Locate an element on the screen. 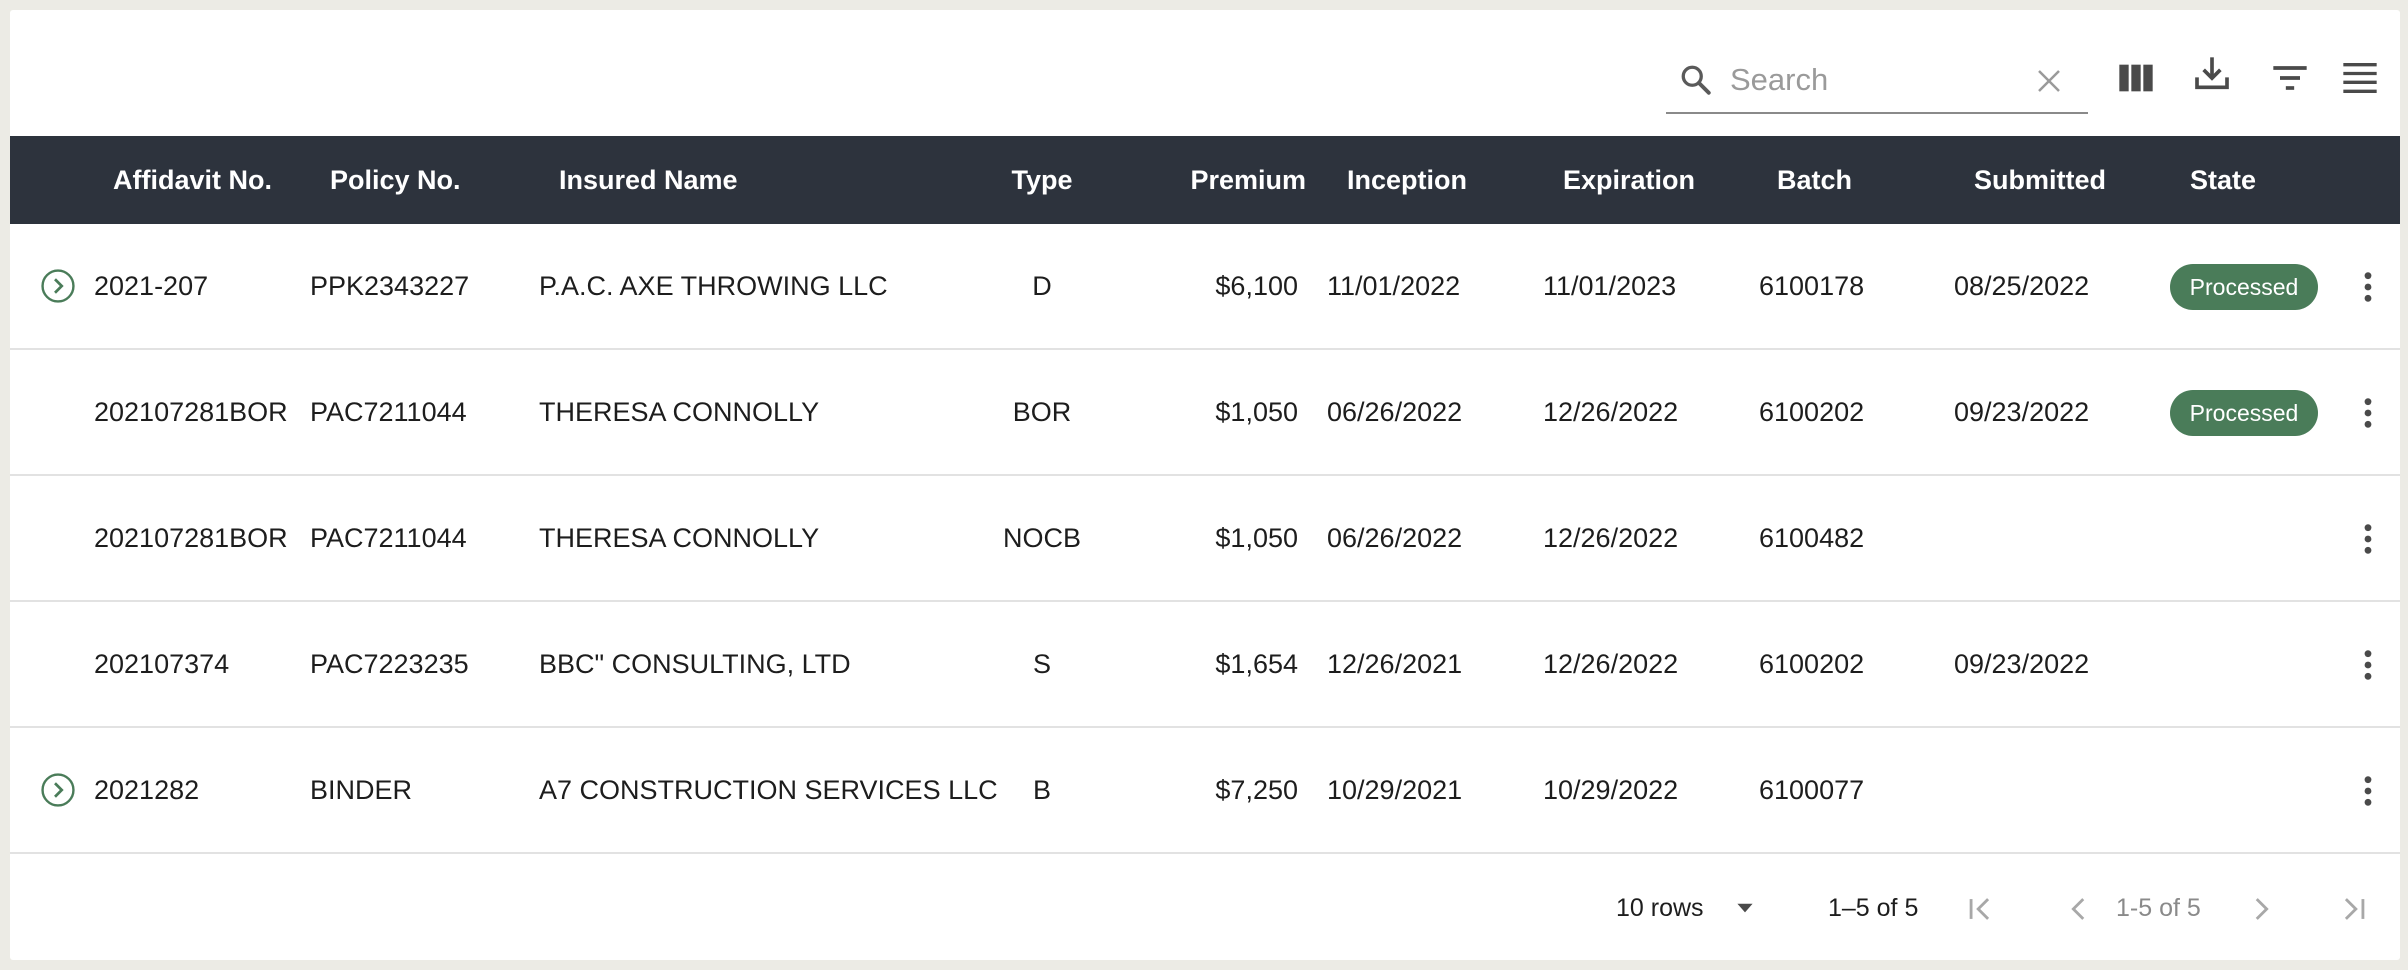 Image resolution: width=2408 pixels, height=970 pixels. column-header-type: Type is located at coordinates (1042, 180).